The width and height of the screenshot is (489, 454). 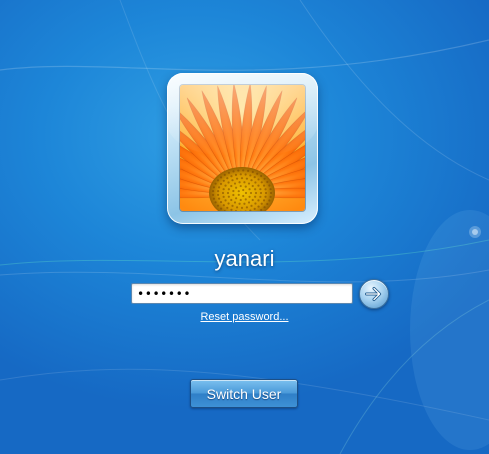 What do you see at coordinates (242, 293) in the screenshot?
I see `password-field` at bounding box center [242, 293].